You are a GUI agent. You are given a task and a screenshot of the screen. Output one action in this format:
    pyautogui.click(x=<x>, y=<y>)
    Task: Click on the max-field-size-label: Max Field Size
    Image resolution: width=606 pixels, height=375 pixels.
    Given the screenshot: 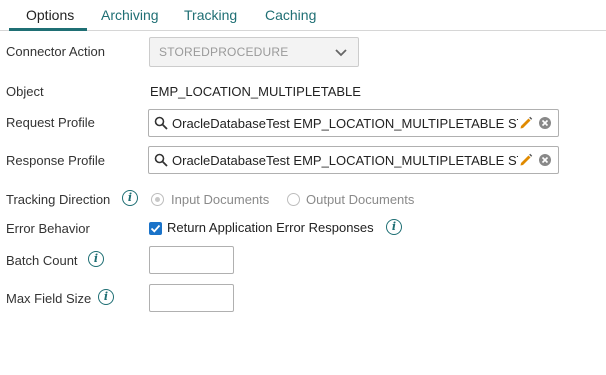 What is the action you would take?
    pyautogui.click(x=49, y=298)
    